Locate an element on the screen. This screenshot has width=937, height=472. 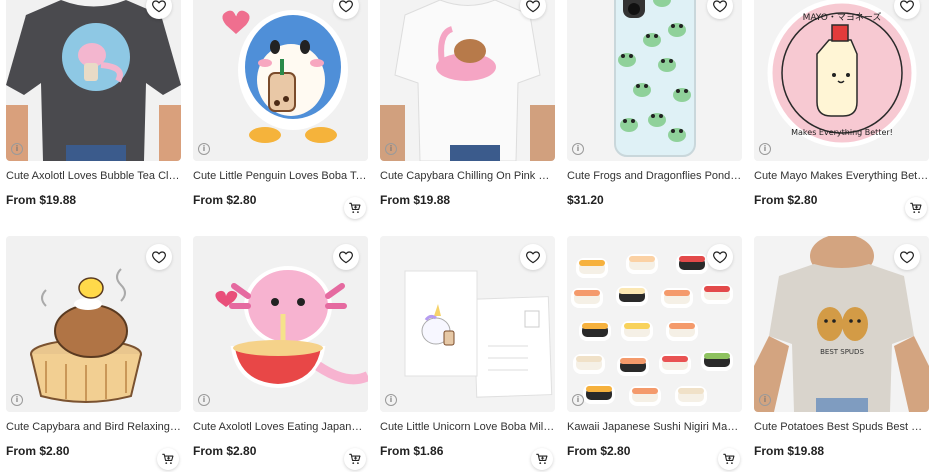
axolotl-tshirt-image is located at coordinates (93, 80).